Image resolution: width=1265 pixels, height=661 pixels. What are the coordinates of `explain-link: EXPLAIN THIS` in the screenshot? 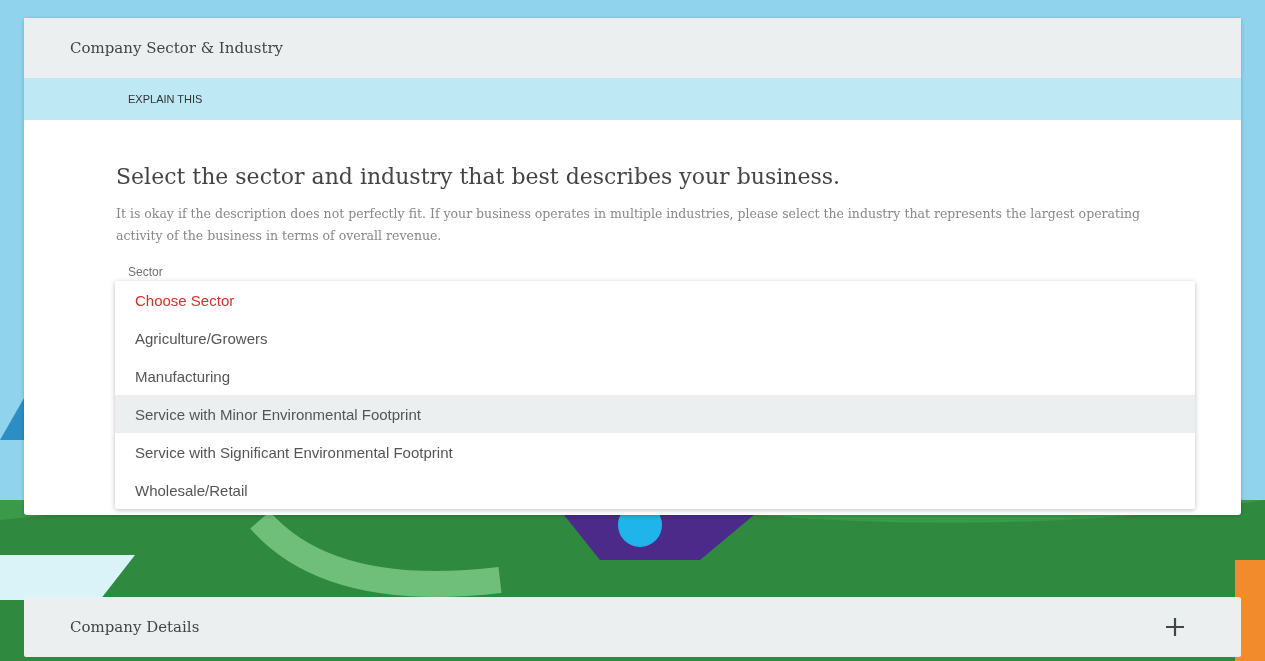 It's located at (165, 99).